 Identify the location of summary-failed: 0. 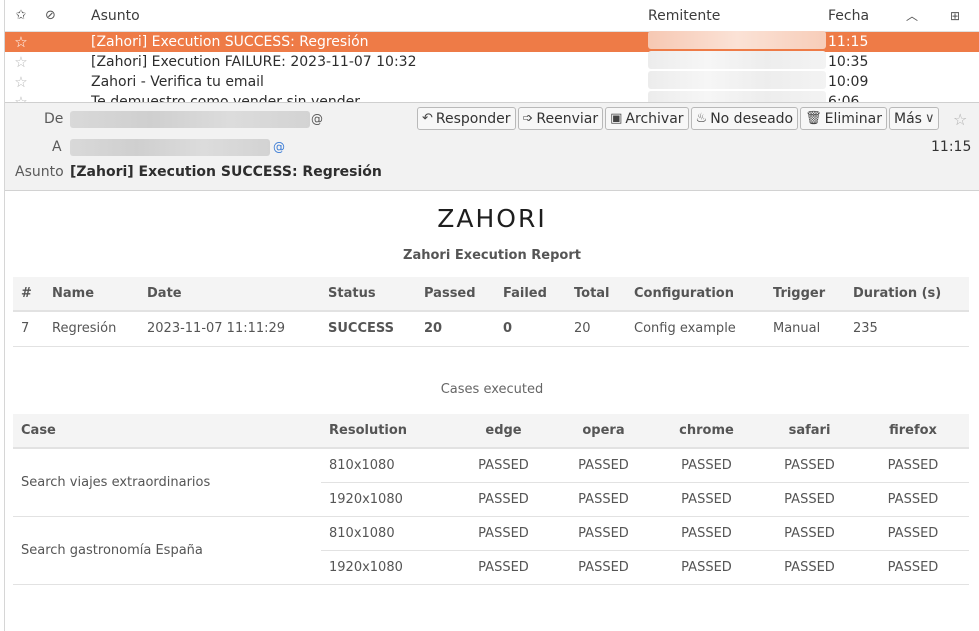
(530, 329).